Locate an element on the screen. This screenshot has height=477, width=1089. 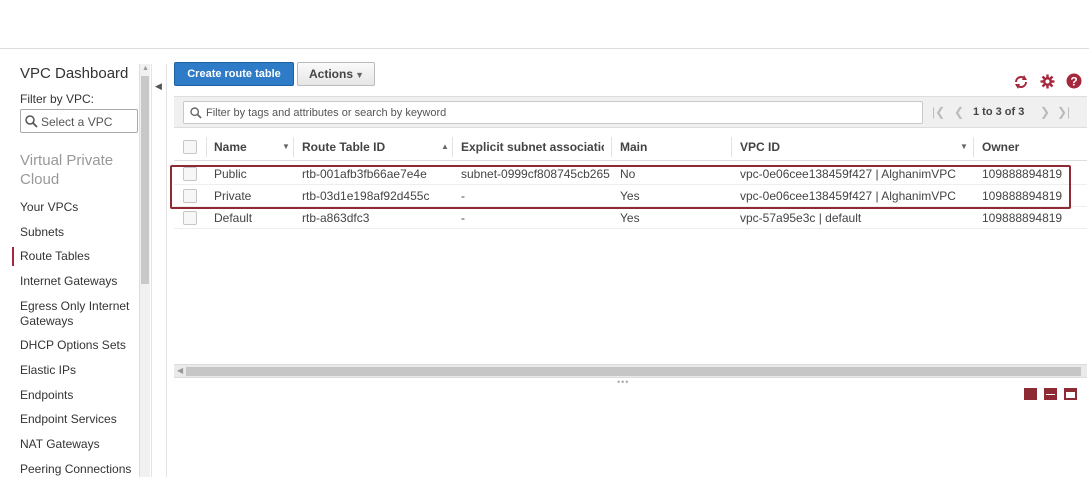
layout-full-icon is located at coordinates (1030, 394).